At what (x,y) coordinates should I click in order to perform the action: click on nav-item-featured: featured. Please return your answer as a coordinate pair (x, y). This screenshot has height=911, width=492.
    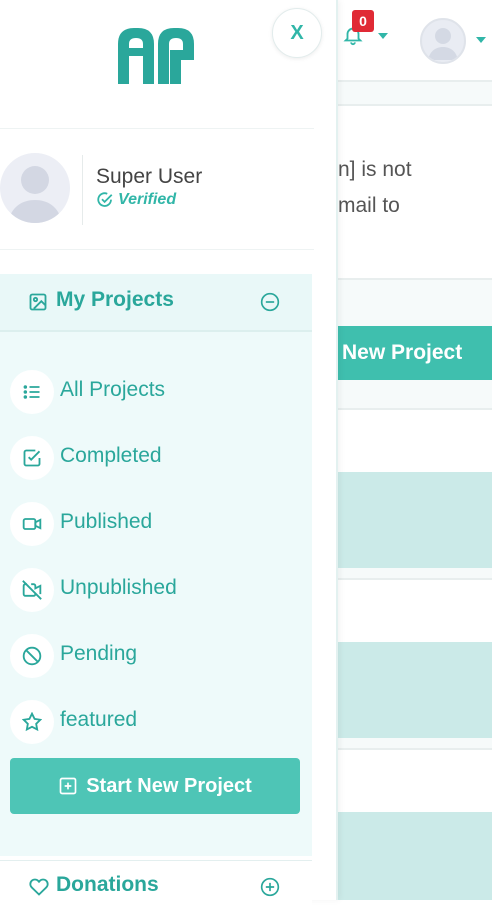
    Looking at the image, I should click on (156, 722).